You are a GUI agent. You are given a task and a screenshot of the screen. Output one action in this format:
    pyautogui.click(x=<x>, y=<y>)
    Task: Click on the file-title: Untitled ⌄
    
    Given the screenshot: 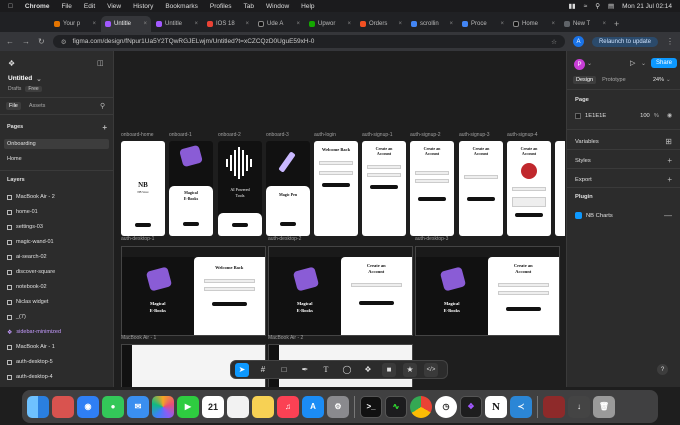 What is the action you would take?
    pyautogui.click(x=25, y=79)
    